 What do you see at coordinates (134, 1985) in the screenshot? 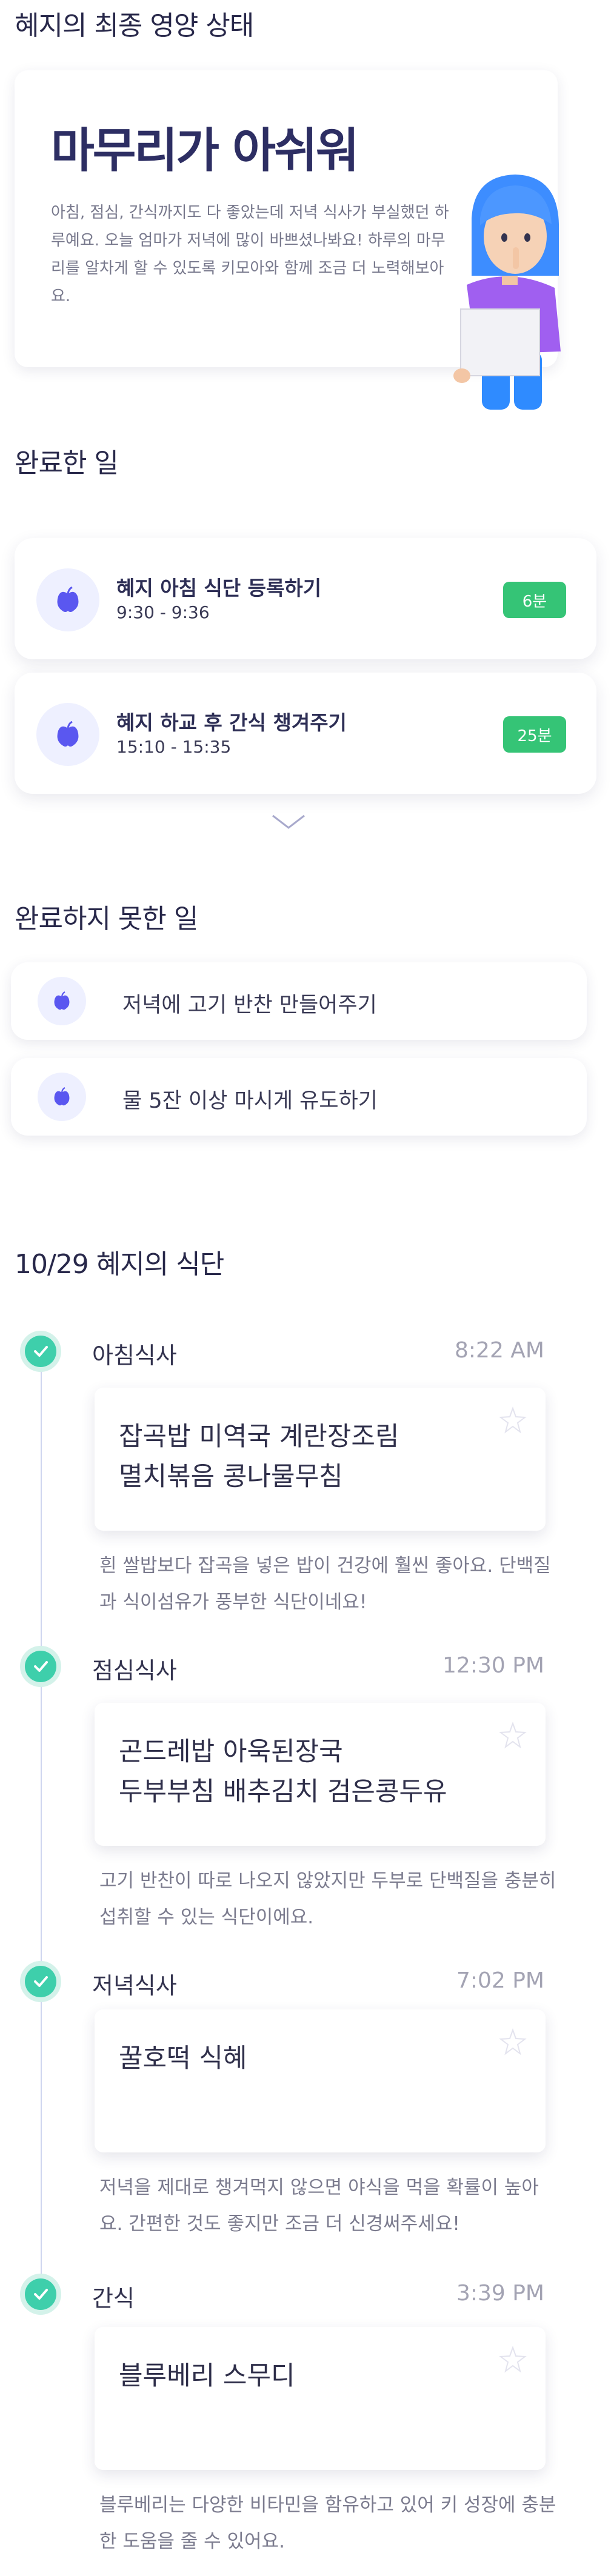
I see `meal-name: 저녁식사` at bounding box center [134, 1985].